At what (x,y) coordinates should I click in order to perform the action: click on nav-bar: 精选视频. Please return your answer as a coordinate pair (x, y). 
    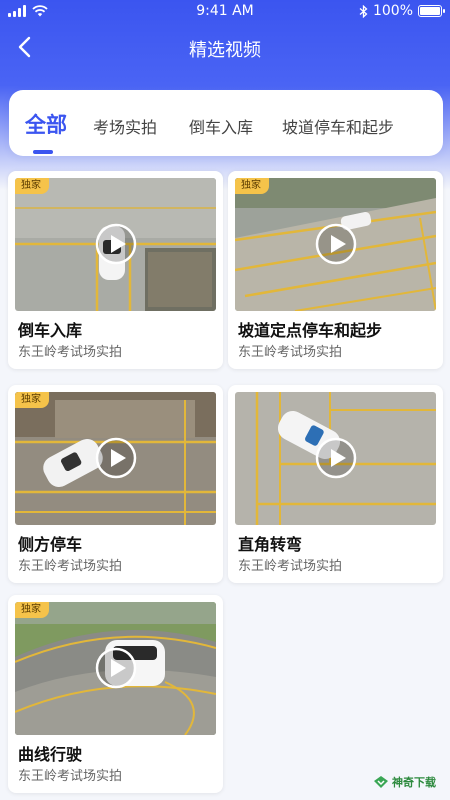
    Looking at the image, I should click on (225, 47).